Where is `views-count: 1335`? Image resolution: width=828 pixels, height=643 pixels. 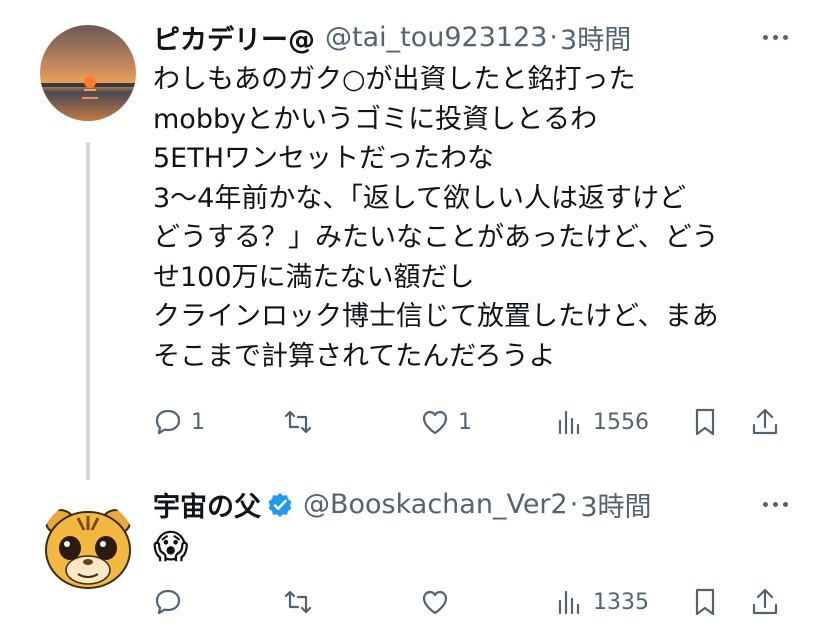
views-count: 1335 is located at coordinates (621, 602).